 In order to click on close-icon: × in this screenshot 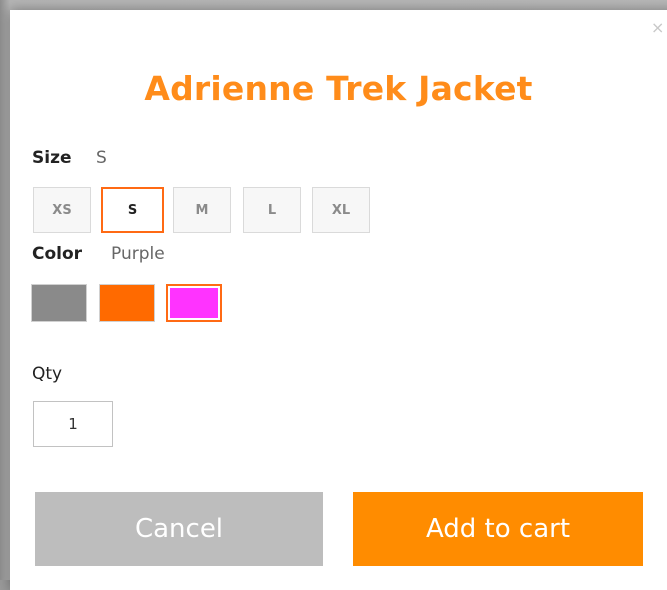, I will do `click(657, 28)`.